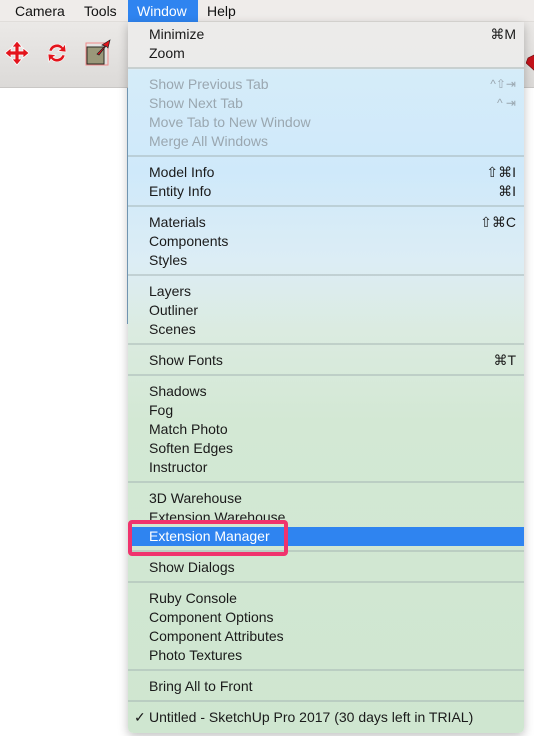 The width and height of the screenshot is (534, 736). Describe the element at coordinates (326, 655) in the screenshot. I see `menu-item-photo-textures: Photo Textures` at that location.